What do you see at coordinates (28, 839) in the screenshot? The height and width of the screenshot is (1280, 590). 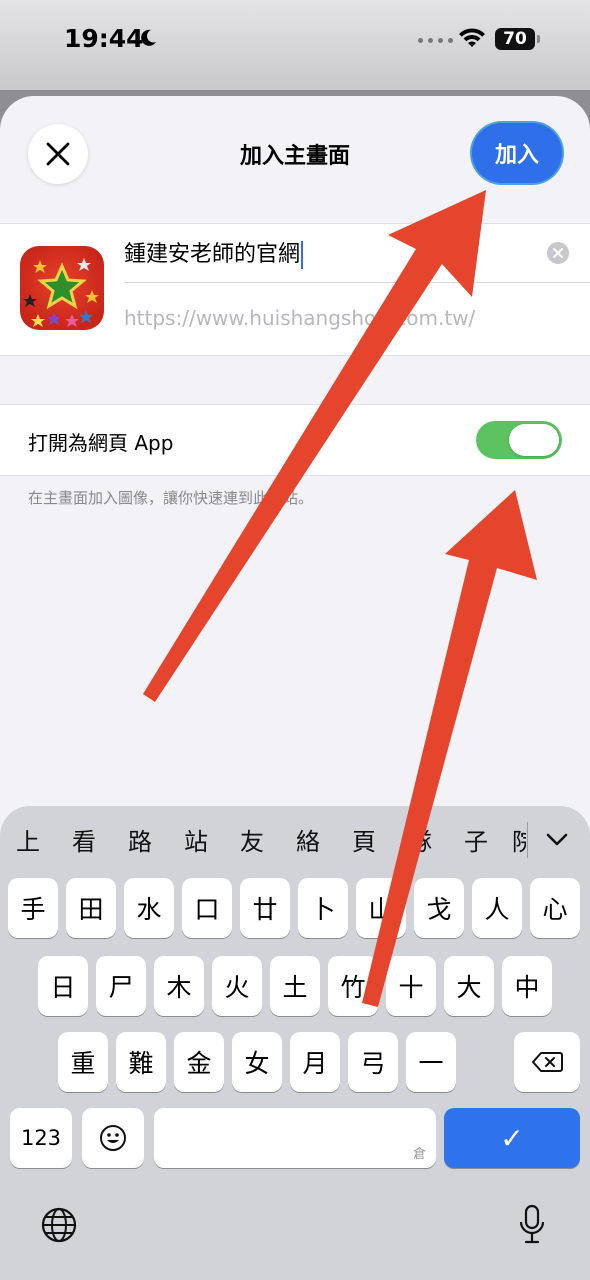 I see `suggestion: 上` at bounding box center [28, 839].